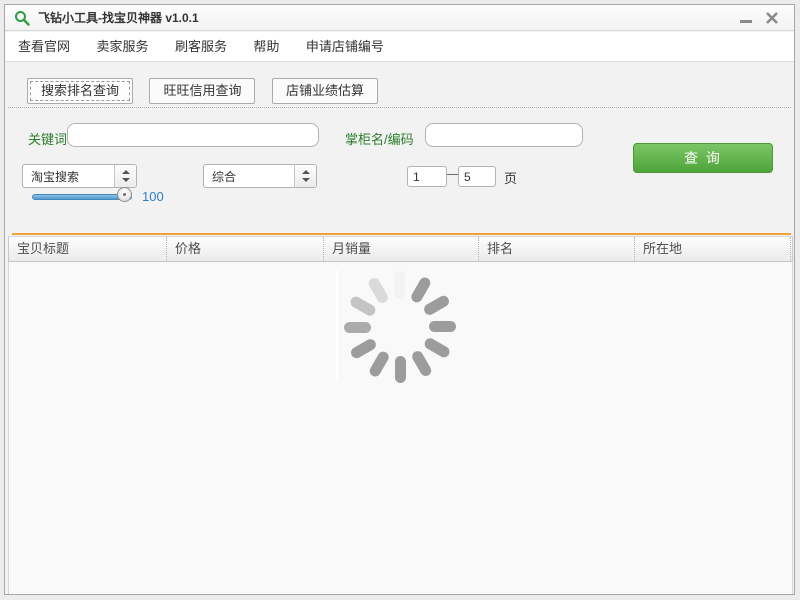 The height and width of the screenshot is (600, 800). Describe the element at coordinates (124, 194) in the screenshot. I see `result-count-slider-thumb` at that location.